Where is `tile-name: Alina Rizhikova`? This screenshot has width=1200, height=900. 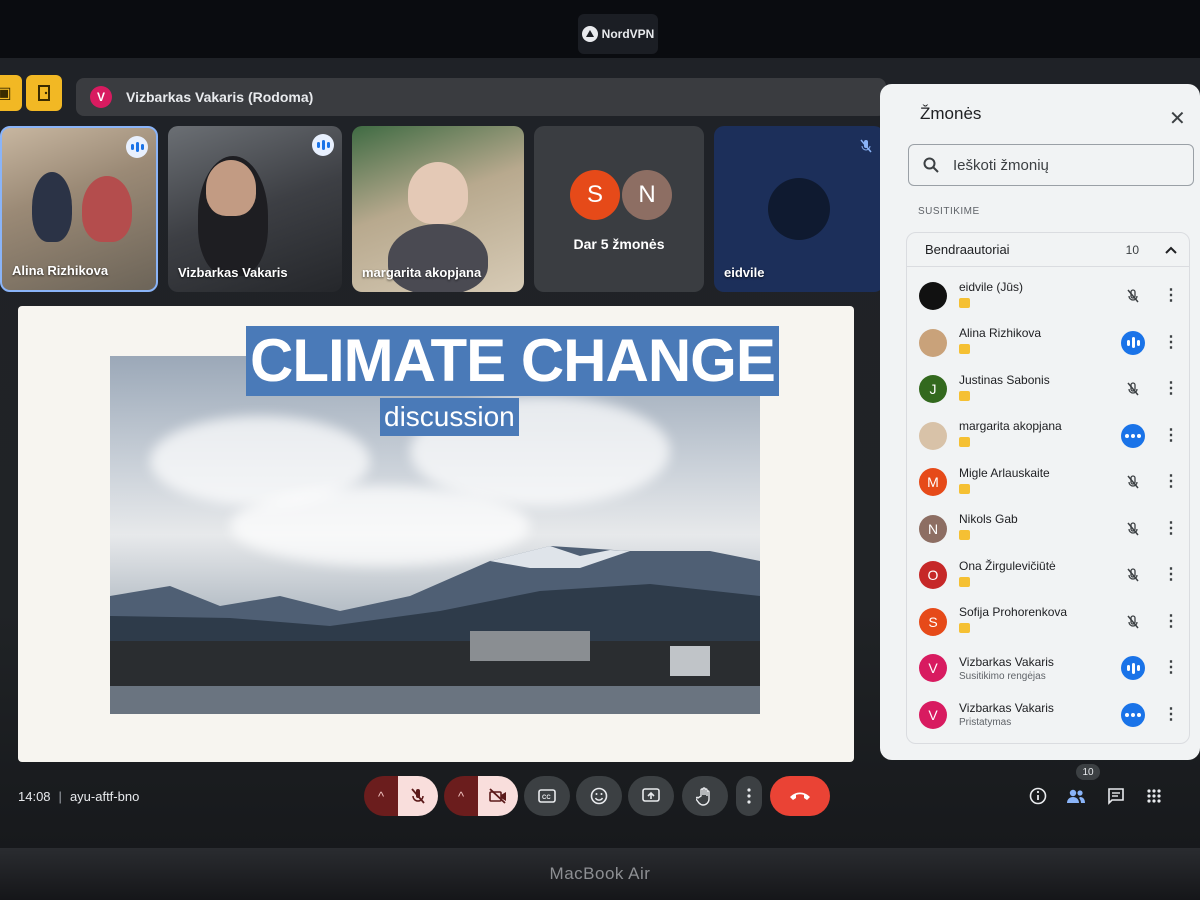 tile-name: Alina Rizhikova is located at coordinates (60, 270).